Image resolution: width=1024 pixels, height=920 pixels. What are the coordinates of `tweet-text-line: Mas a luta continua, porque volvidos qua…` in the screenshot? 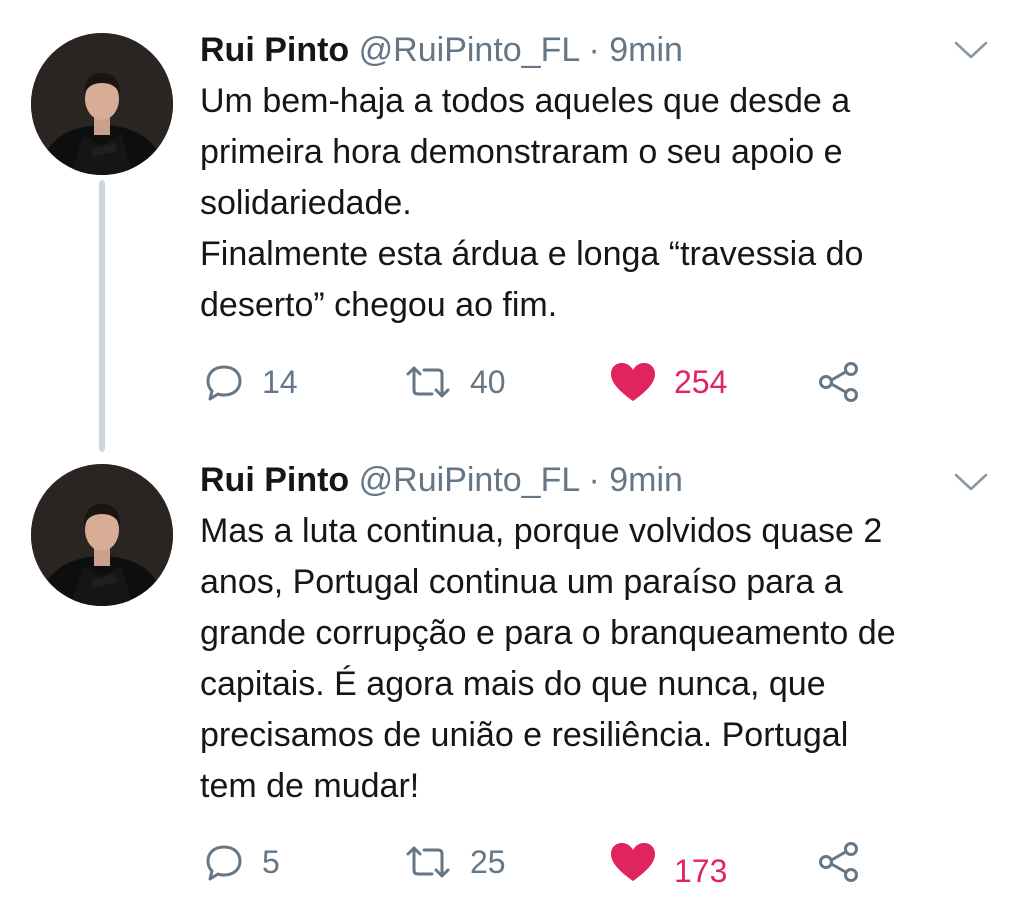 It's located at (541, 531).